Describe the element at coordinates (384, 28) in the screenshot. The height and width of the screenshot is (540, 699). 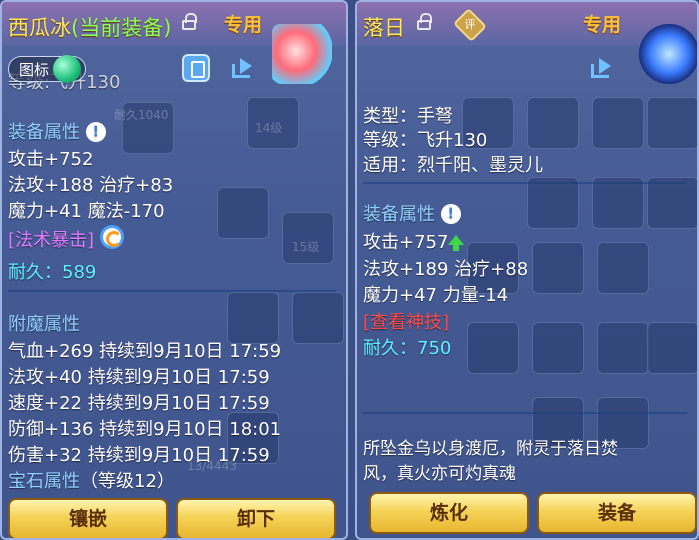
I see `item-title: 落日` at that location.